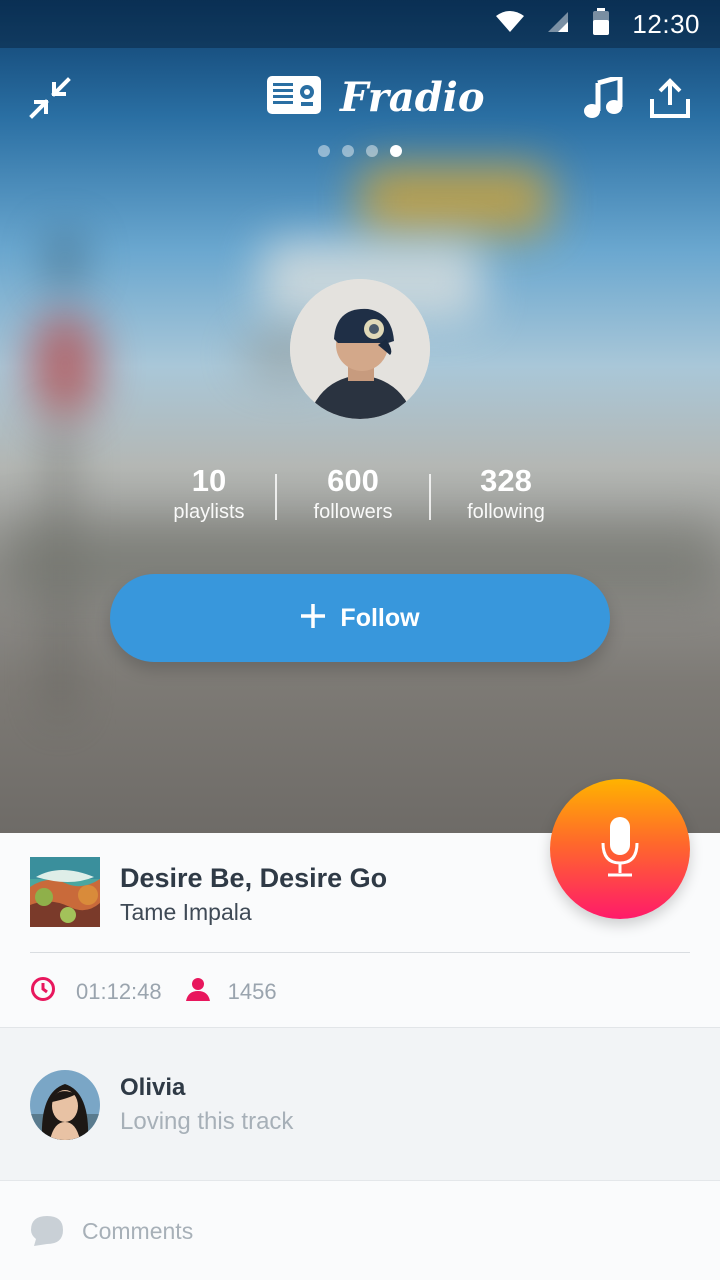 The image size is (720, 1280). I want to click on status-bar: 12:30, so click(360, 24).